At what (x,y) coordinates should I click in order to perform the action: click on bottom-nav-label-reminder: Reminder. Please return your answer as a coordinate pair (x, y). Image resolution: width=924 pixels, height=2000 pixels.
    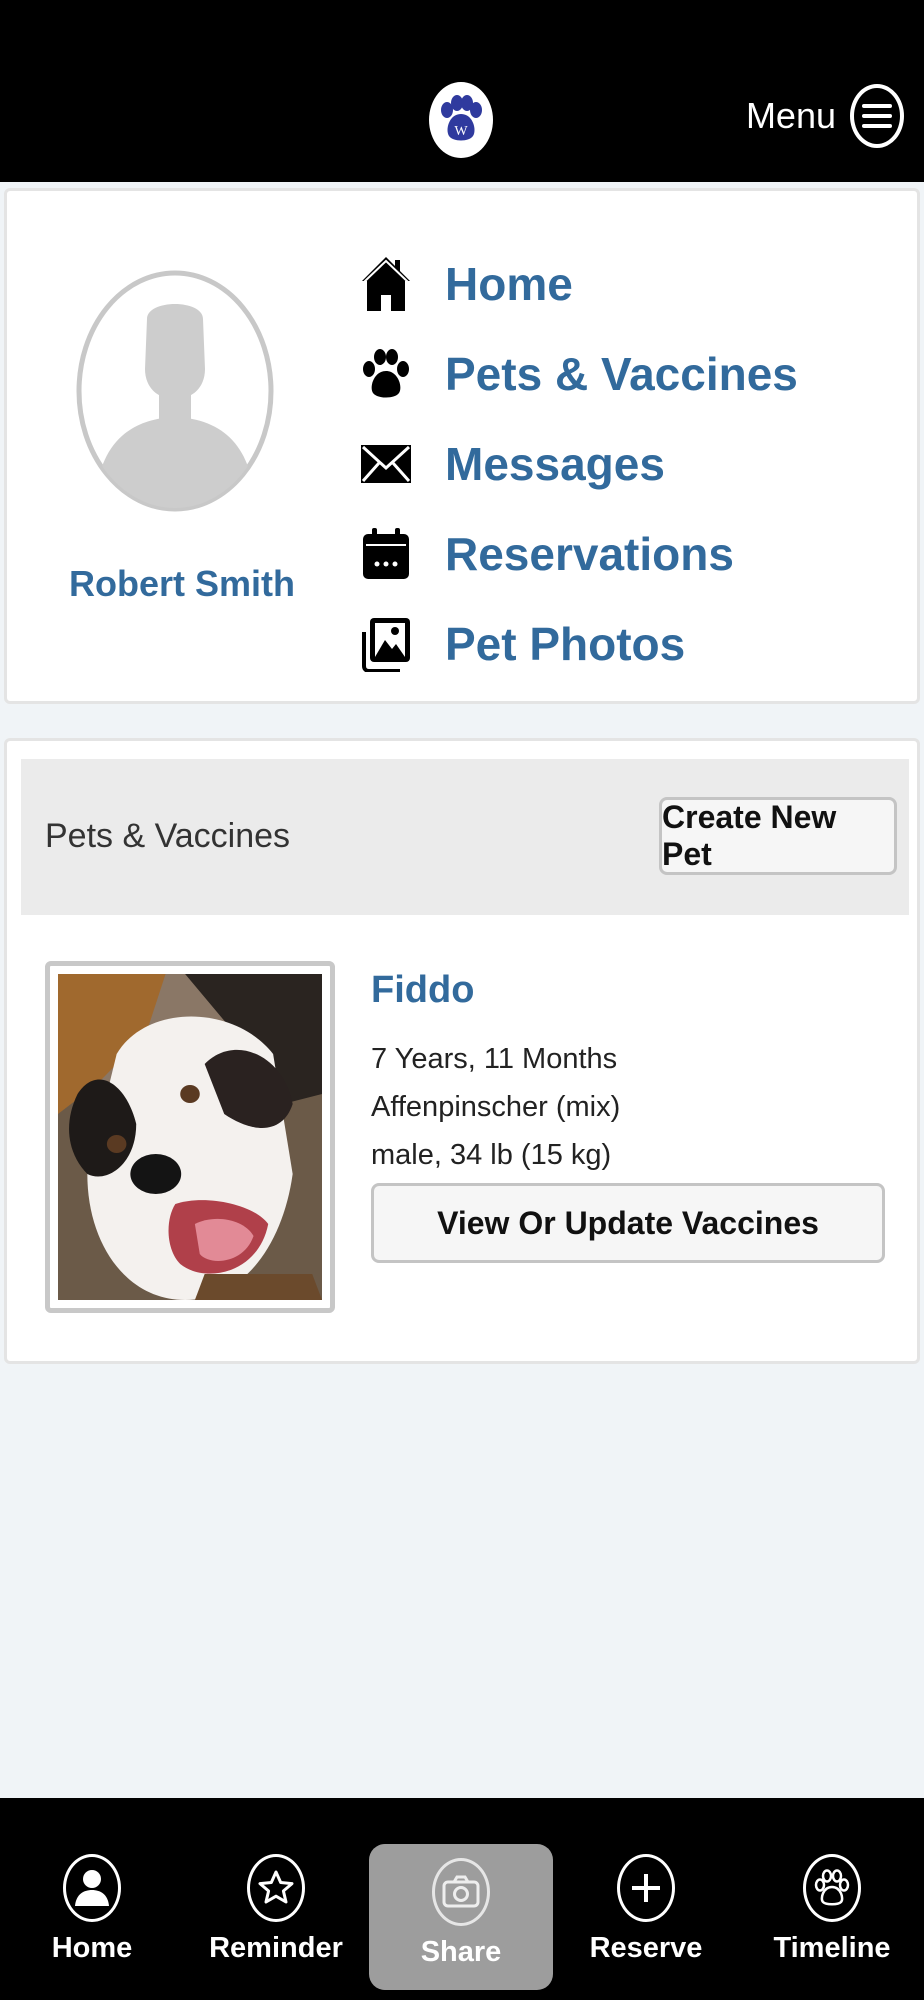
    Looking at the image, I should click on (276, 1948).